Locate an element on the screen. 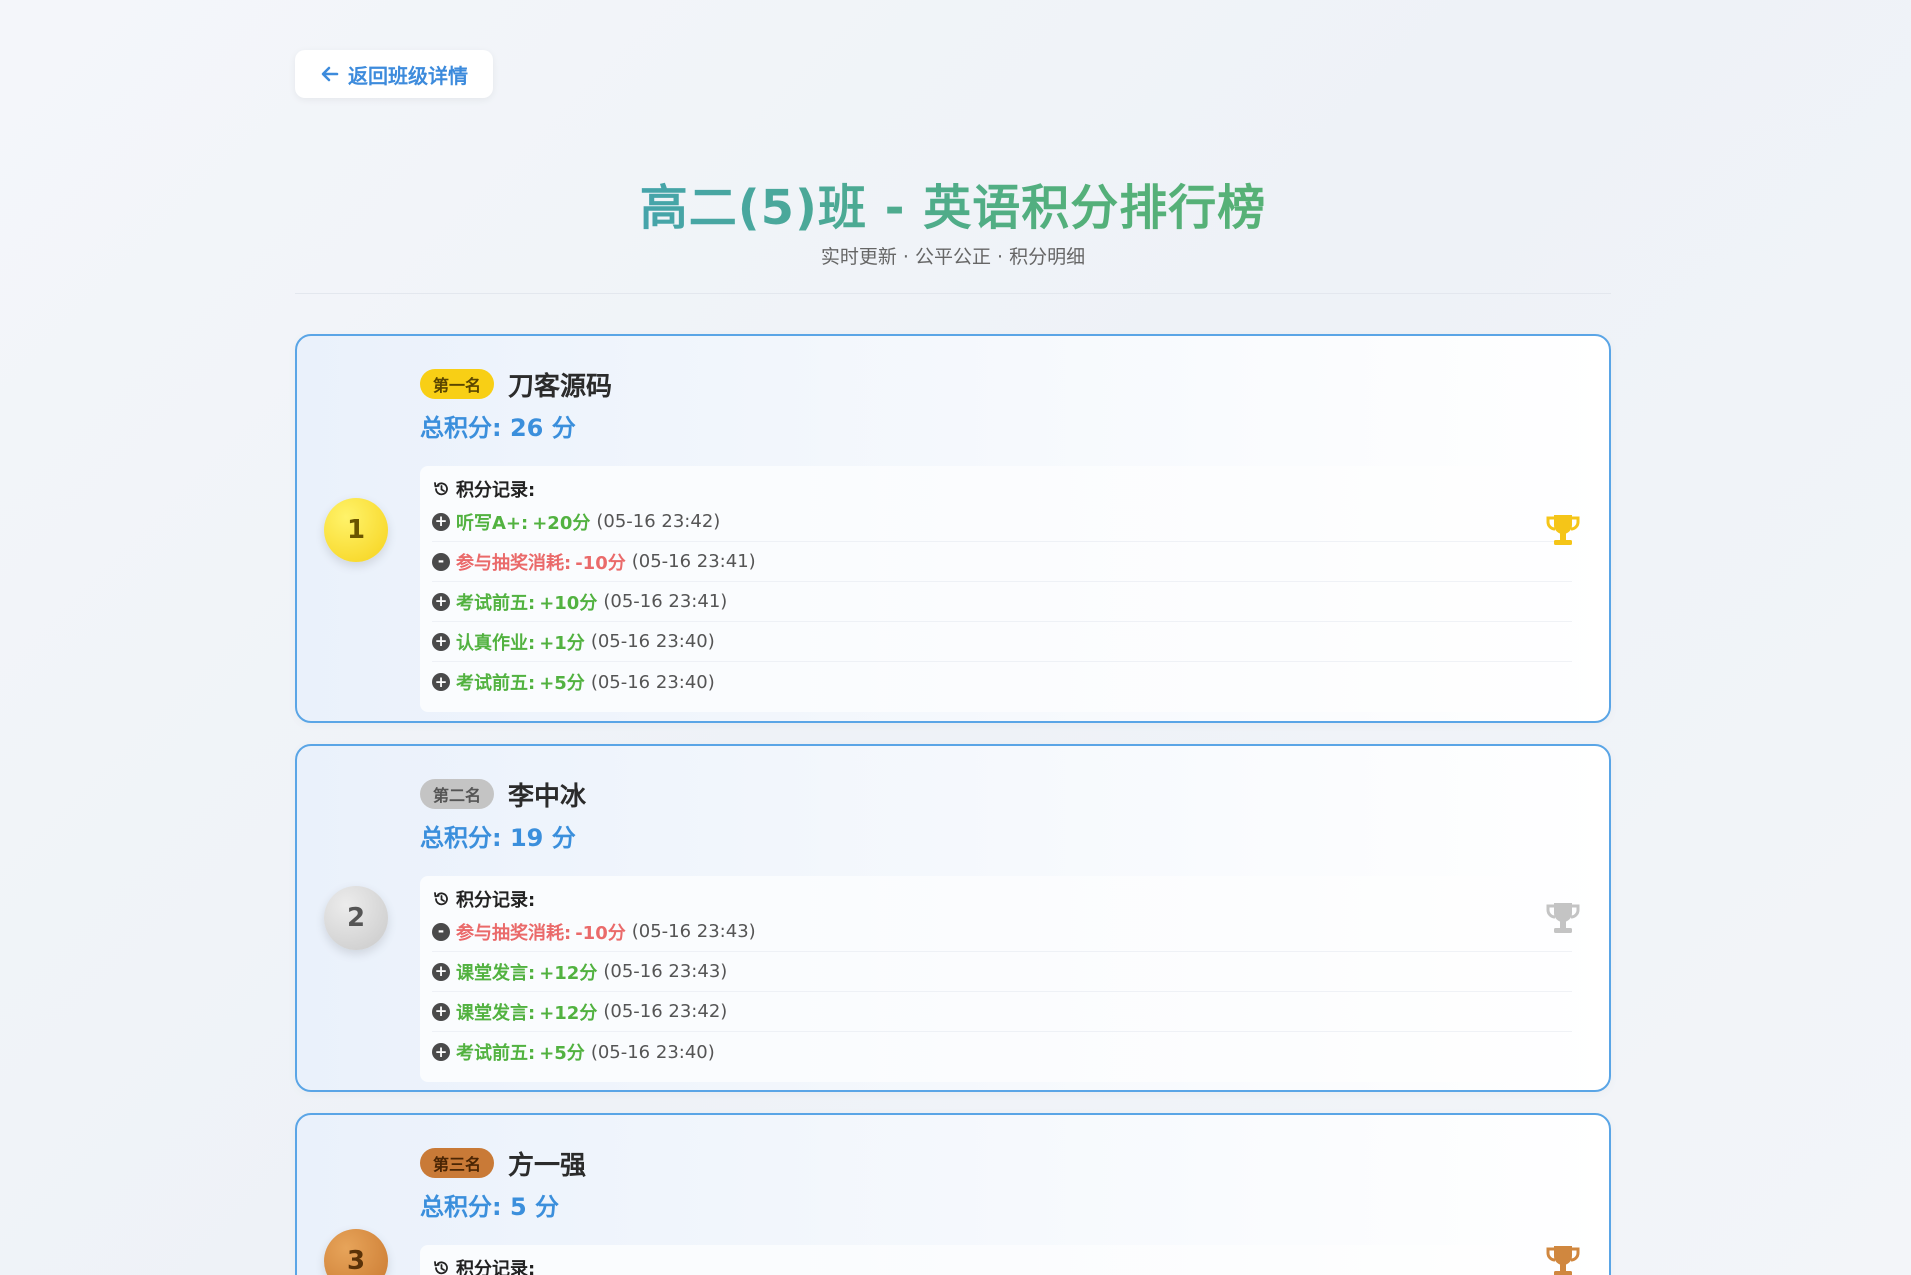  name-row: 第三名 方一强 is located at coordinates (1000, 1163).